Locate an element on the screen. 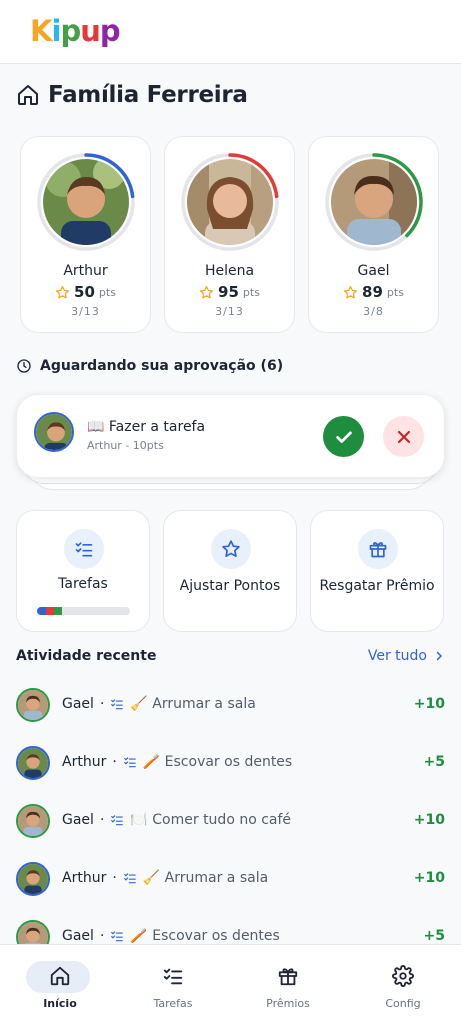 This screenshot has height=1024, width=461. close-icon is located at coordinates (403, 436).